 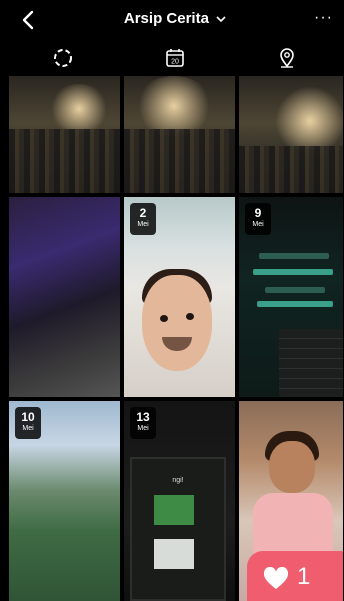 I want to click on tab-stories, so click(x=63, y=58).